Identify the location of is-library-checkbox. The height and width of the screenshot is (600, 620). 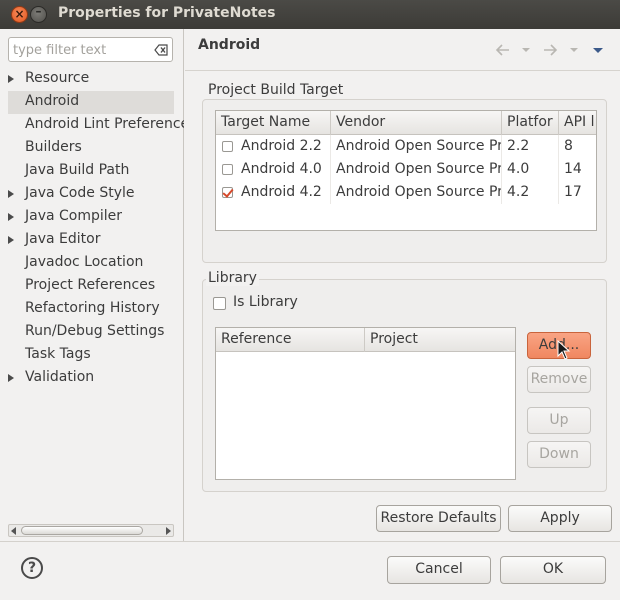
(219, 303).